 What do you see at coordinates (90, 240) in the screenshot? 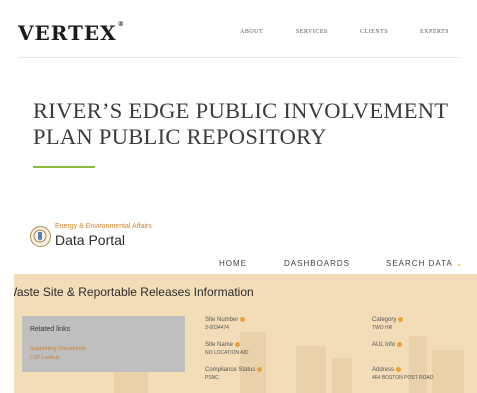
I see `portal-name: Data Portal` at bounding box center [90, 240].